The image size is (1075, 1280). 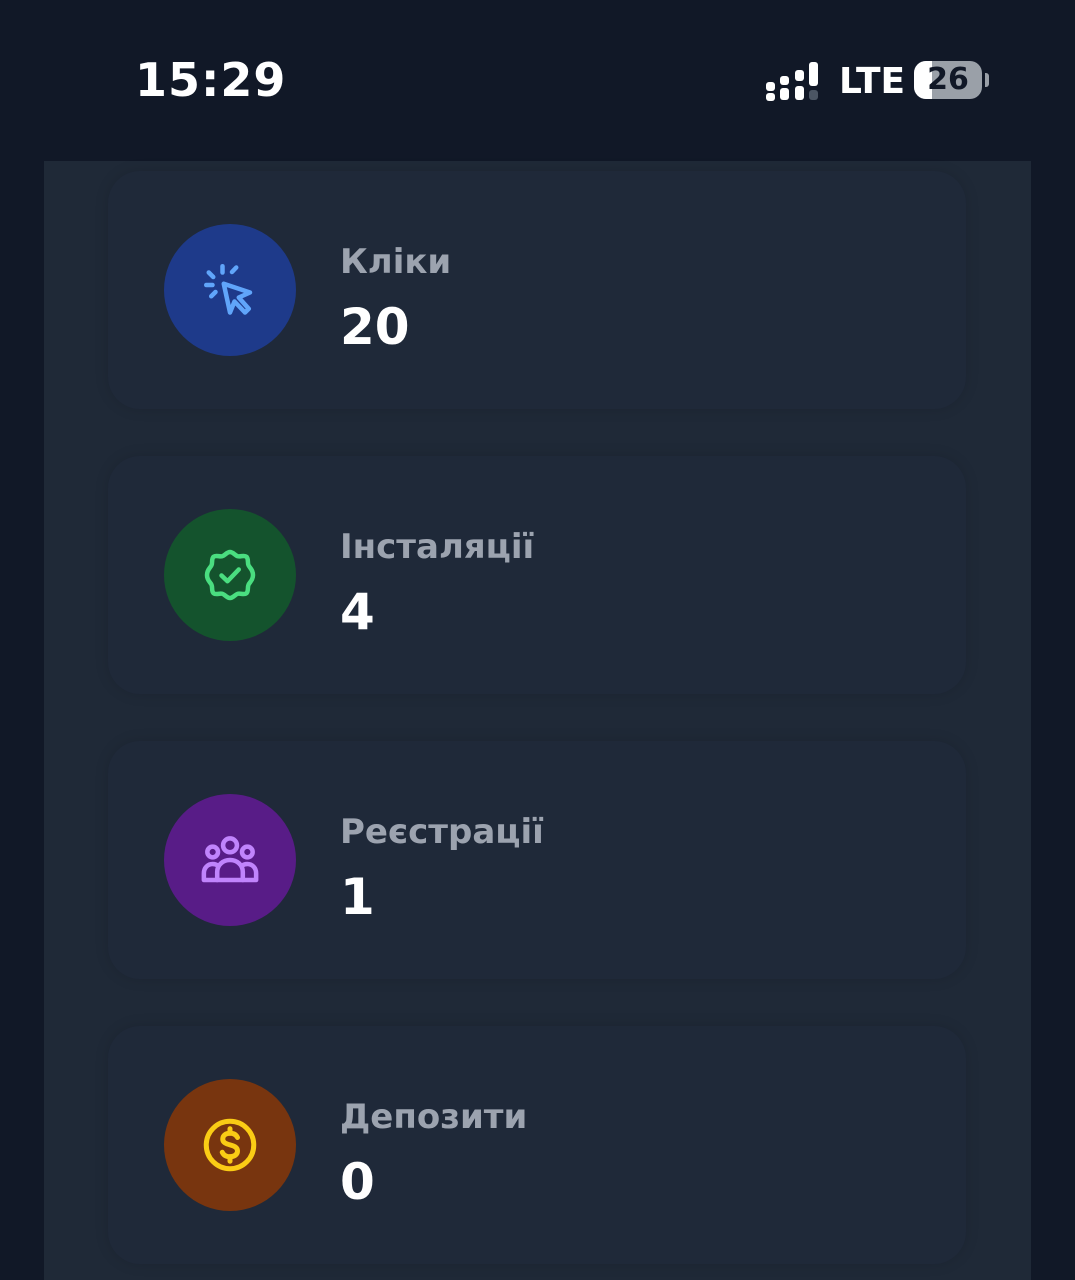 I want to click on cursor-click-icon, so click(x=228, y=289).